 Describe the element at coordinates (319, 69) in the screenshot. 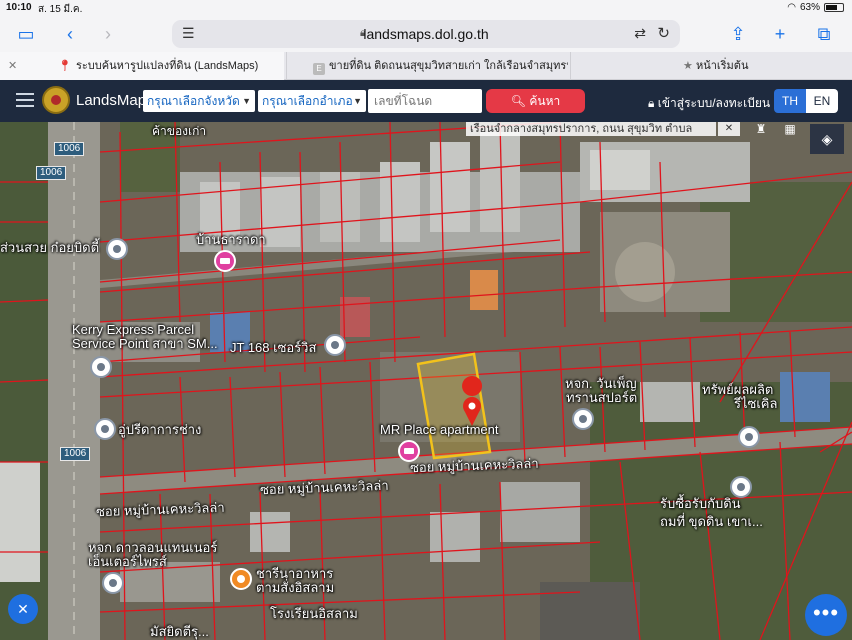

I see `tab-favicon-icon: E` at that location.